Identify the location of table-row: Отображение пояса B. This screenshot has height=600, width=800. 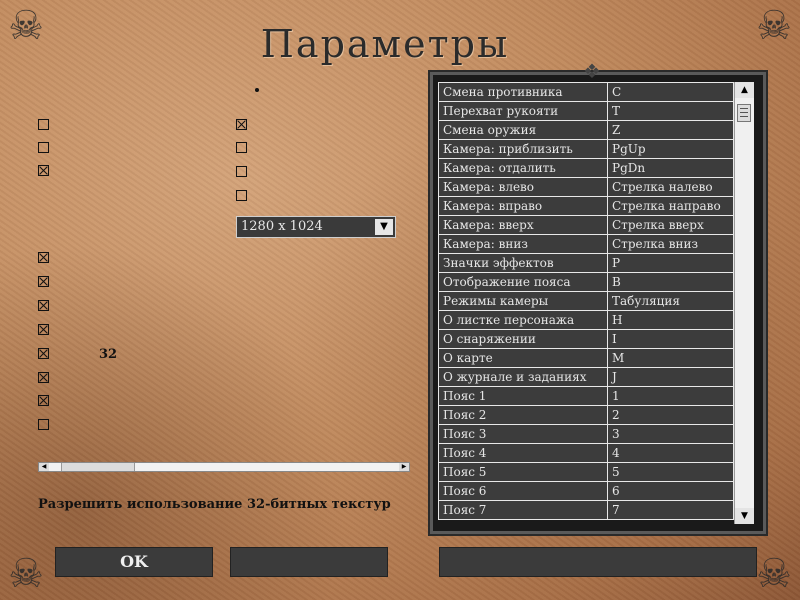
(586, 282).